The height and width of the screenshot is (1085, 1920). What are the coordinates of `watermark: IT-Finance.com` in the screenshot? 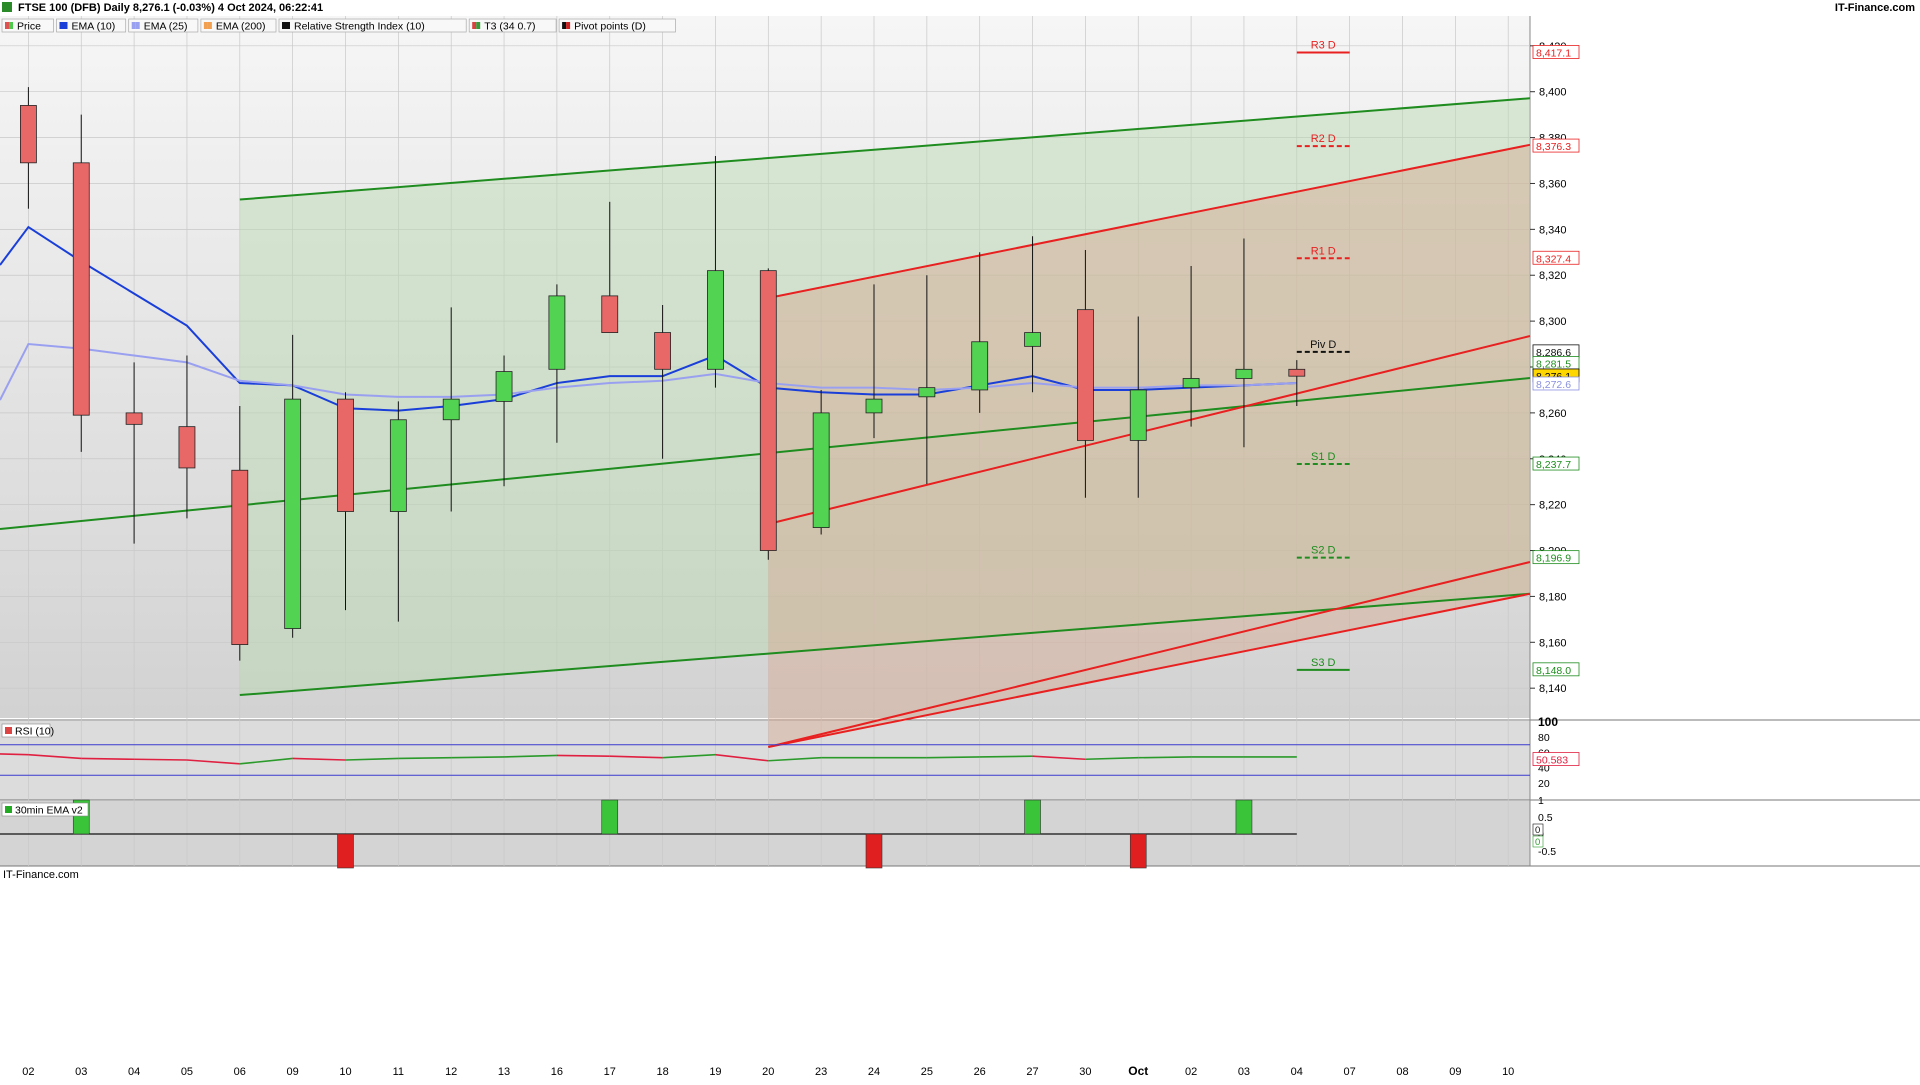 It's located at (41, 875).